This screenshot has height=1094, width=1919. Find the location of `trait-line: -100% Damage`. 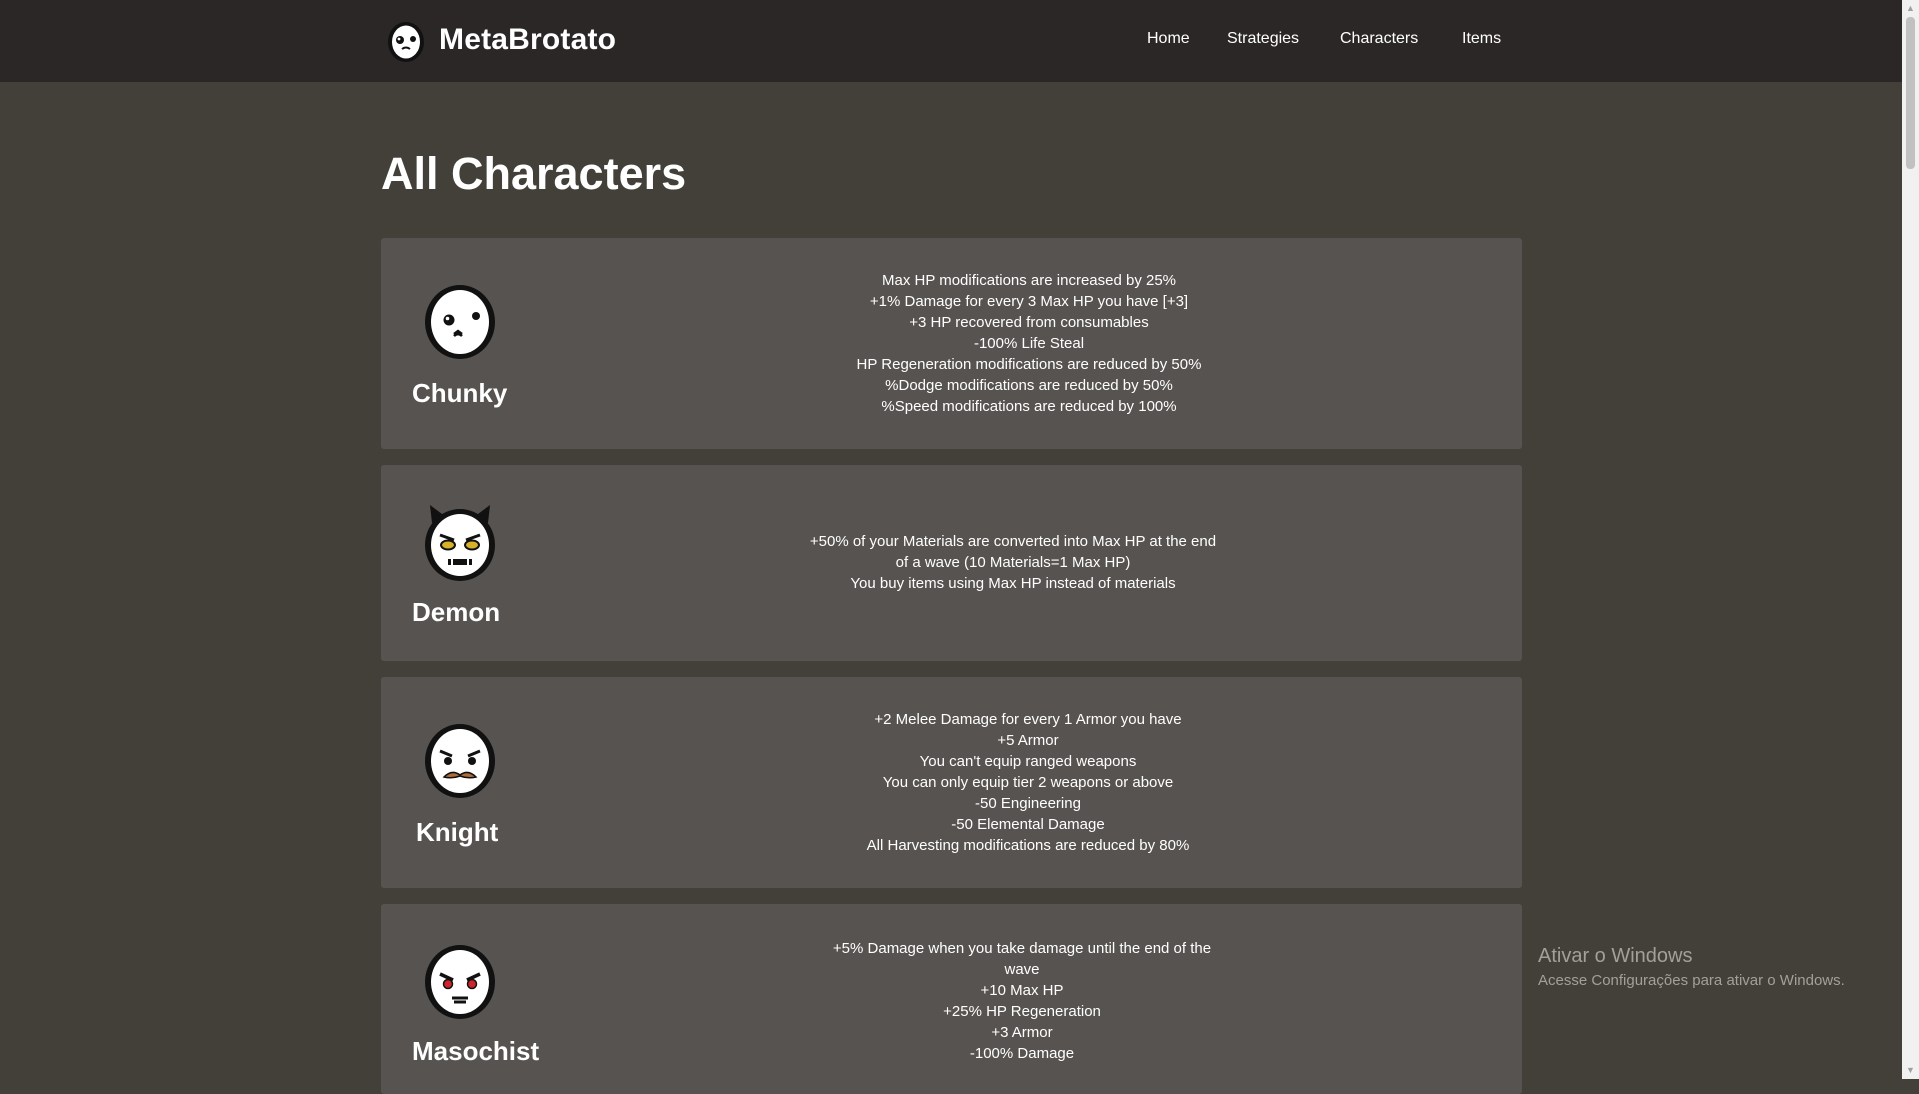

trait-line: -100% Damage is located at coordinates (1022, 1053).